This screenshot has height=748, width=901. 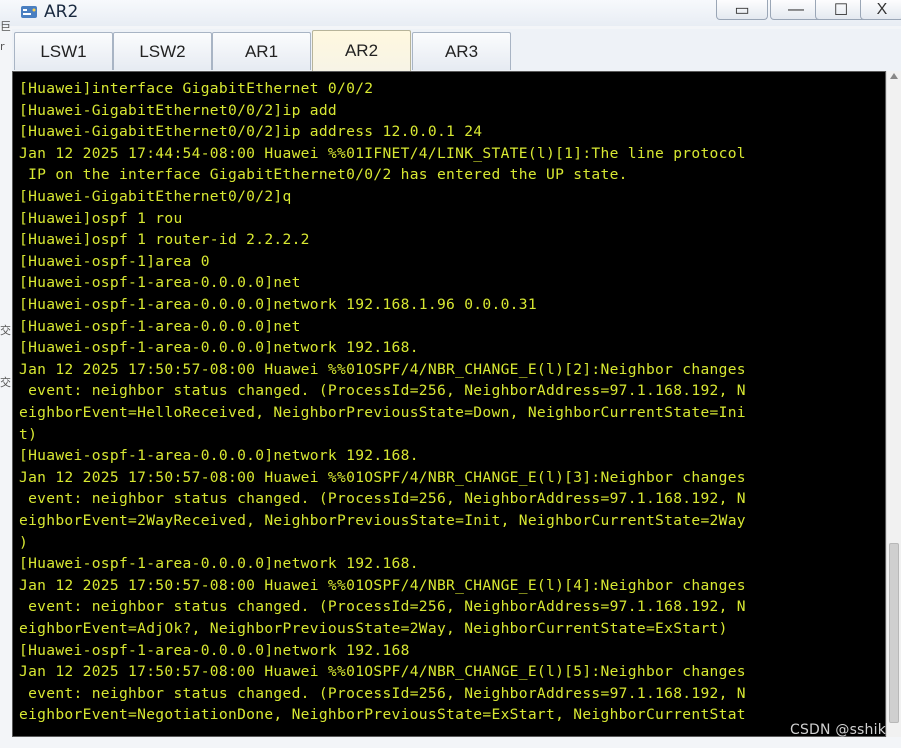 I want to click on tab-lsw2: LSW2, so click(x=162, y=51).